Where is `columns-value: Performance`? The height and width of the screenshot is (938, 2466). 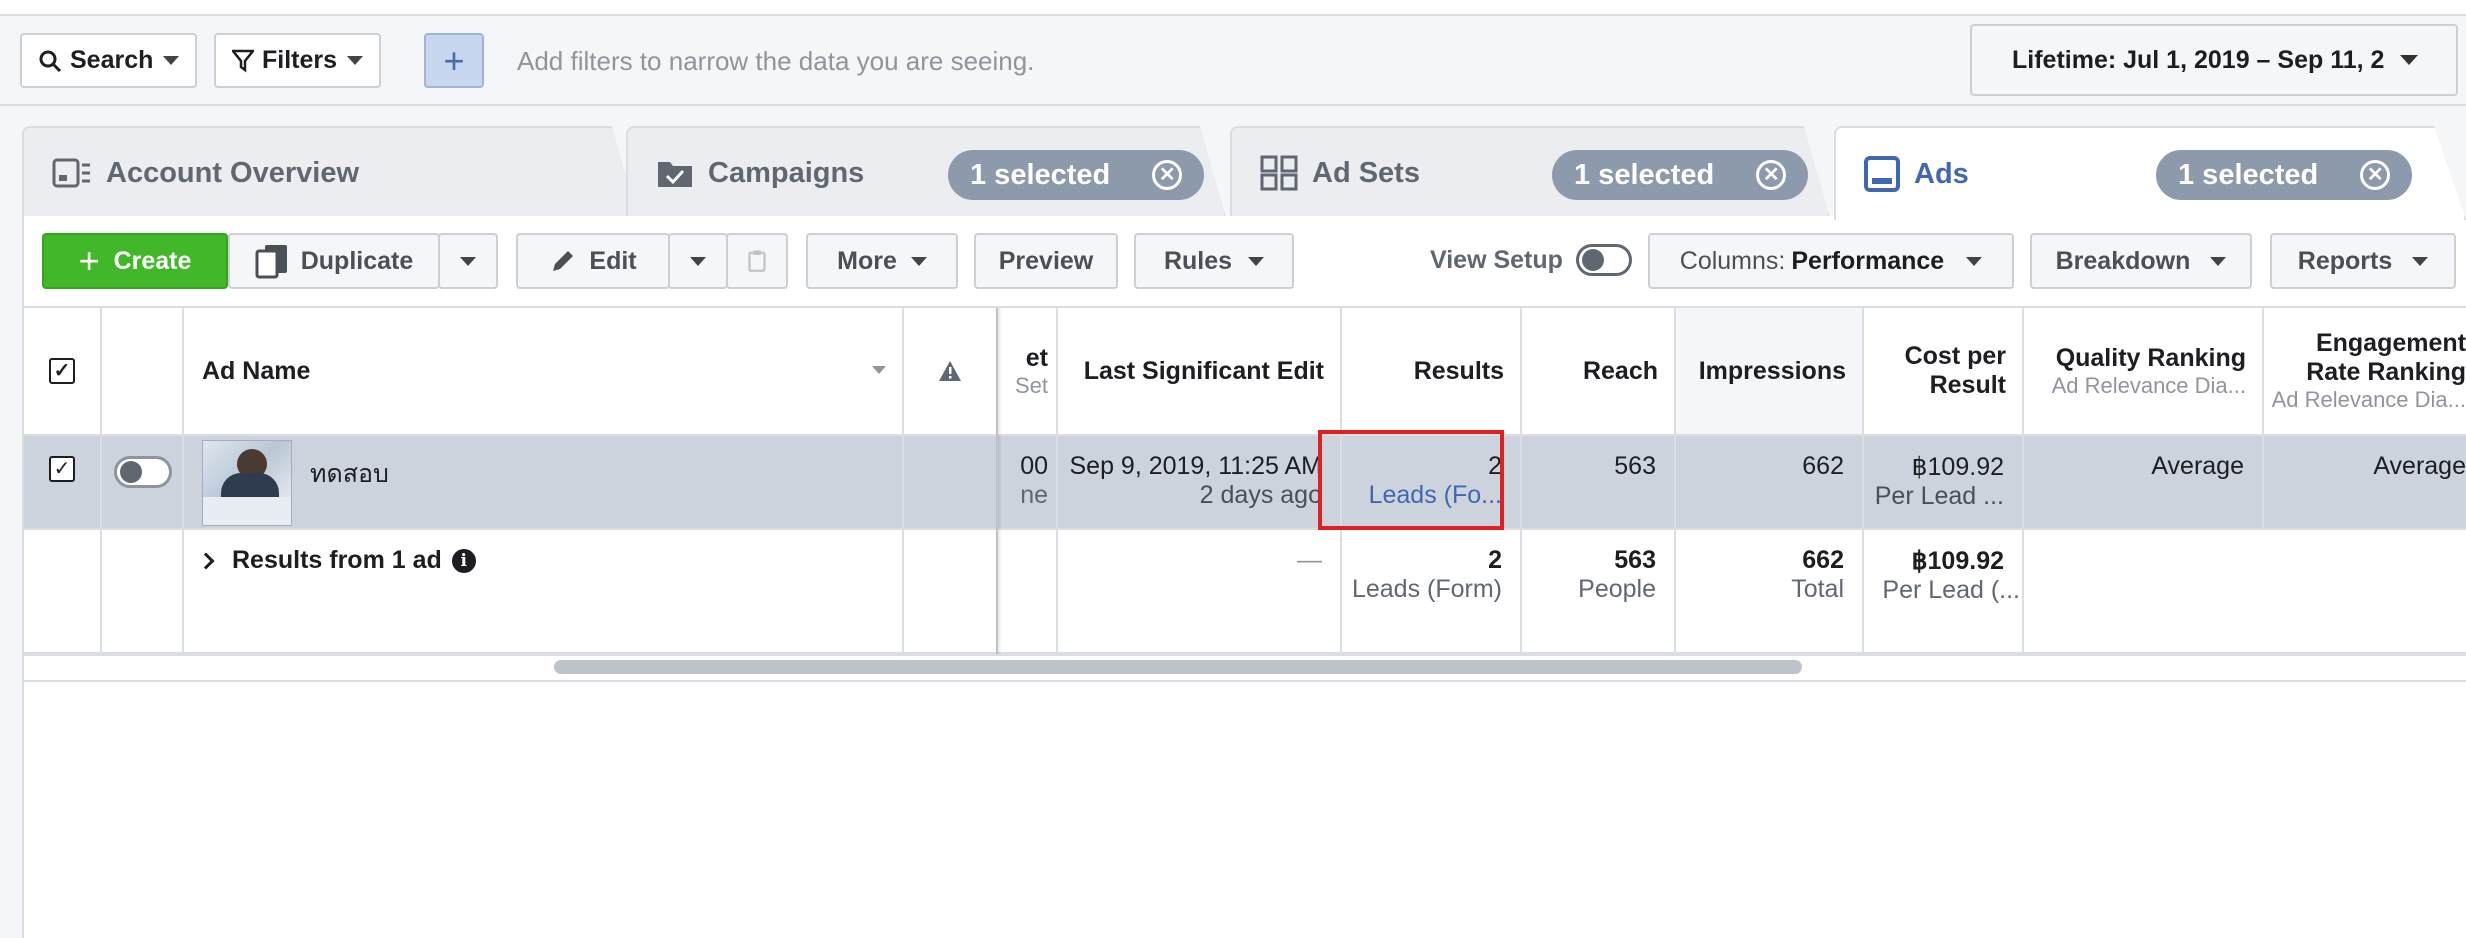
columns-value: Performance is located at coordinates (1868, 260).